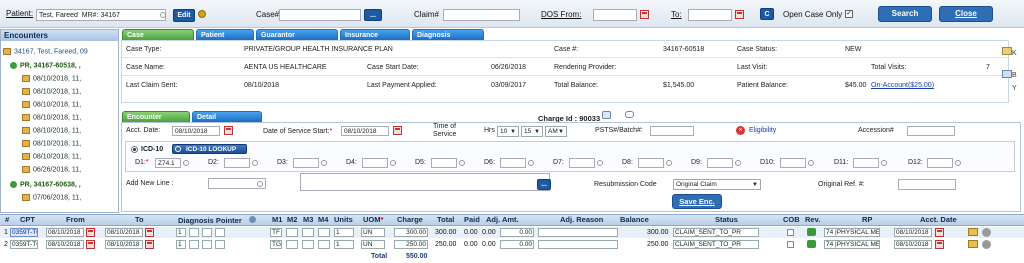 This screenshot has width=1024, height=263. I want to click on dx8-input, so click(651, 163).